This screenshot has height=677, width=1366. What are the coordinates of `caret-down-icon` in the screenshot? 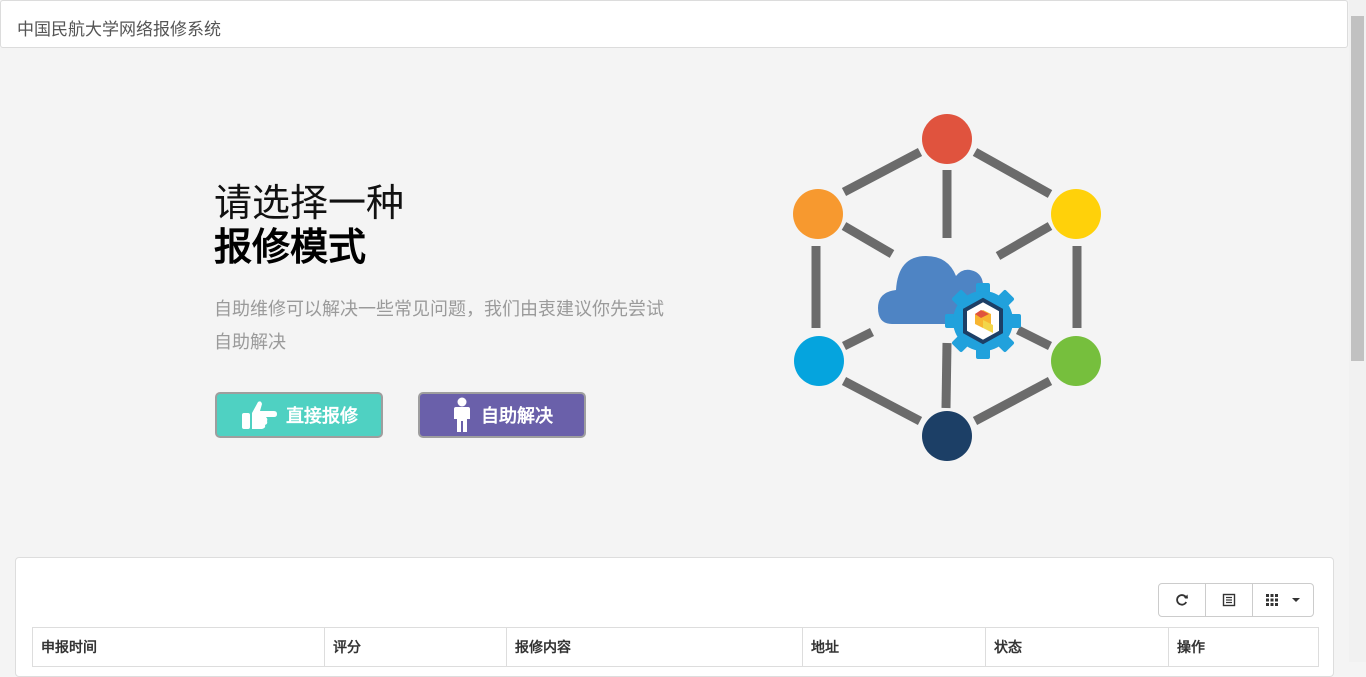 It's located at (1296, 600).